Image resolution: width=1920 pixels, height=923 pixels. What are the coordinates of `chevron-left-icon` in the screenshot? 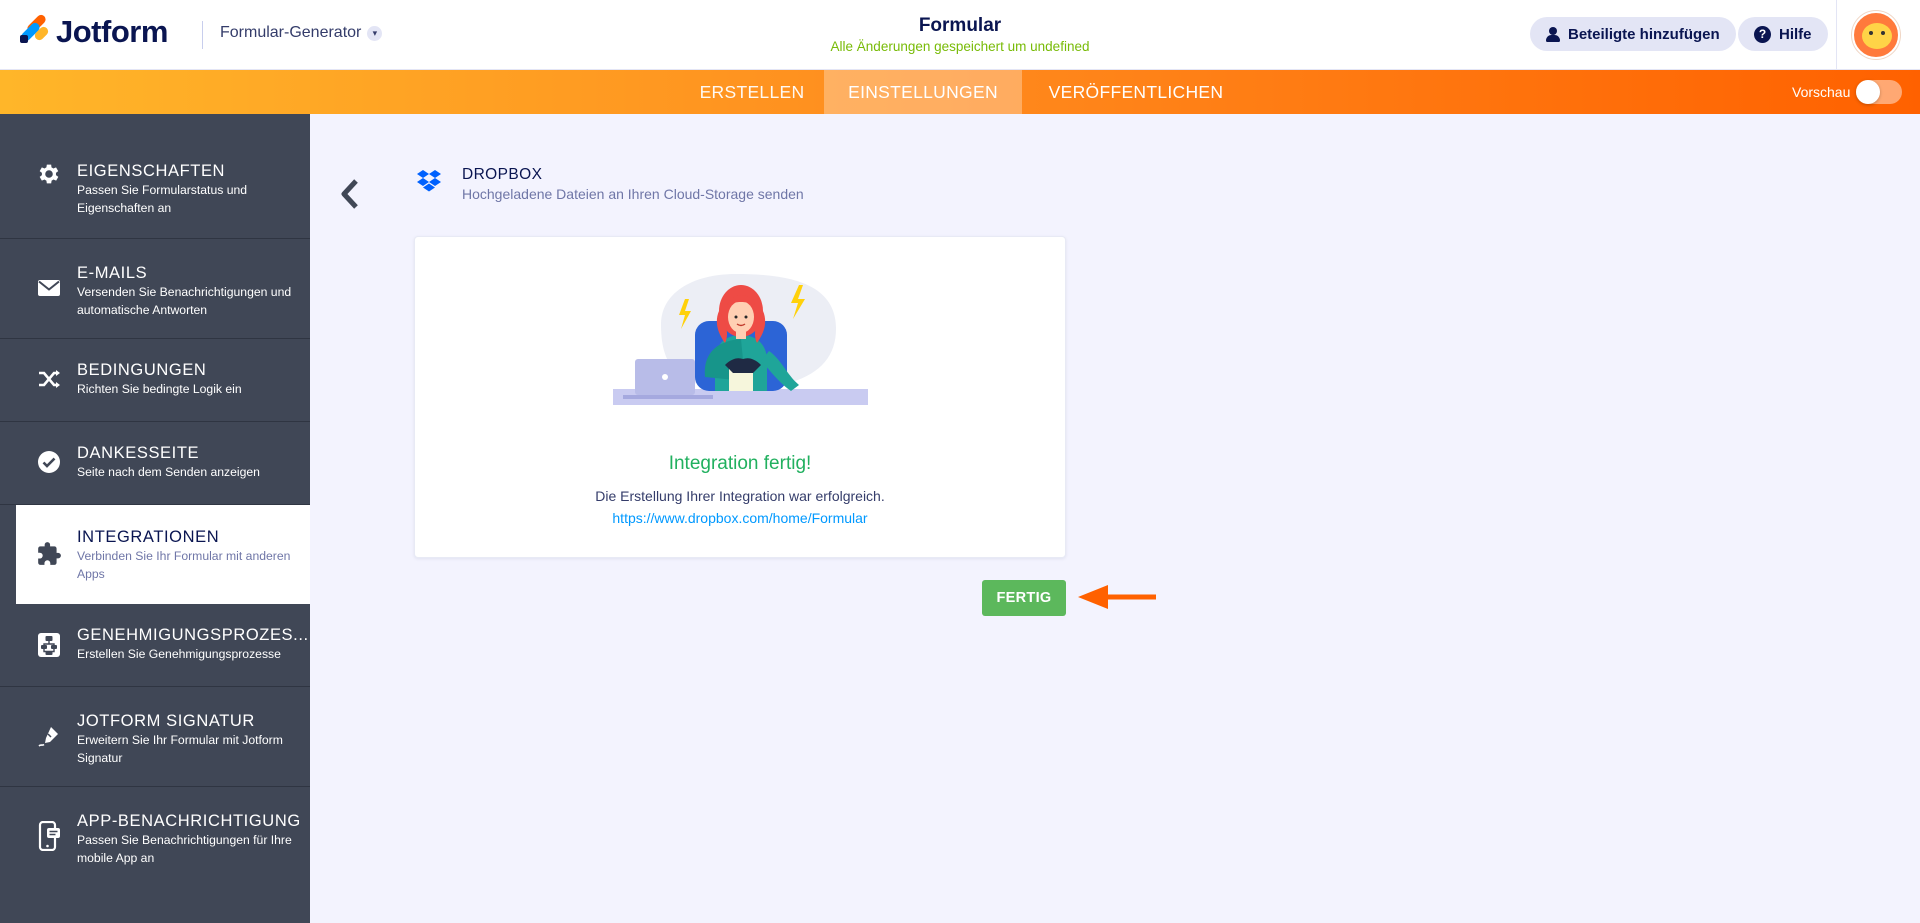 It's located at (349, 194).